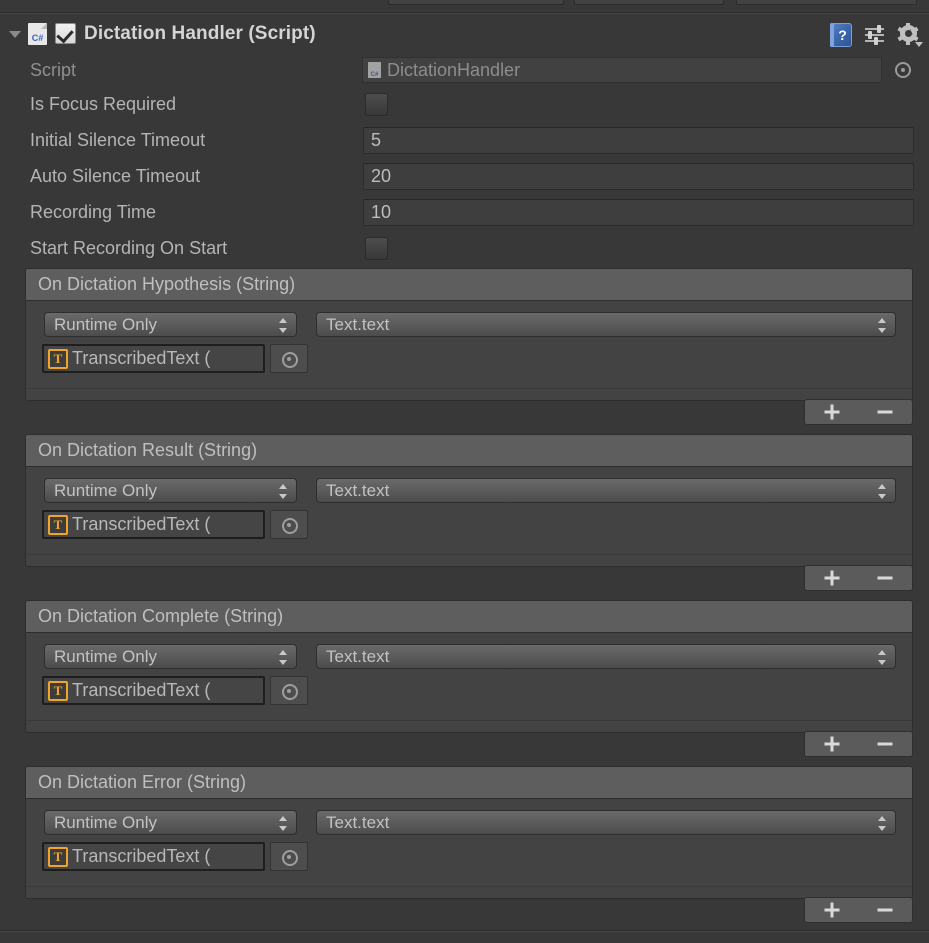  I want to click on checkbox-start-recording-on-start, so click(376, 248).